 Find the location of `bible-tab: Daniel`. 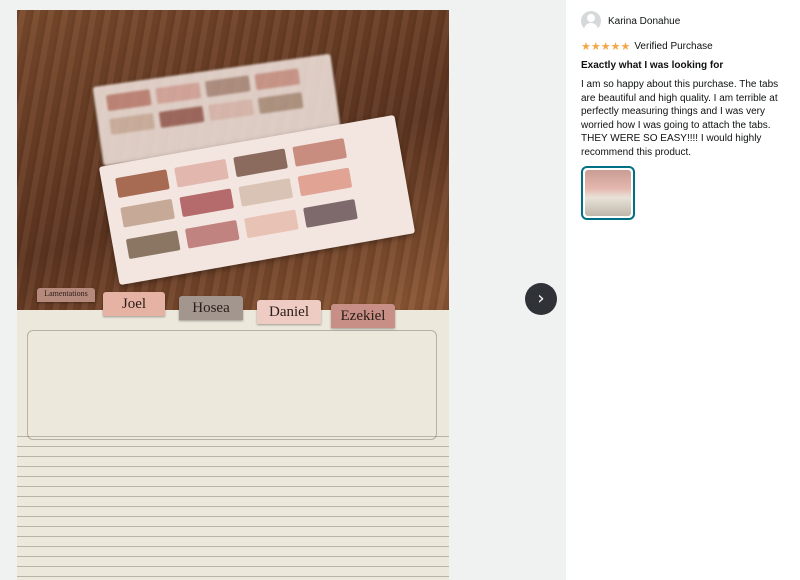

bible-tab: Daniel is located at coordinates (289, 312).